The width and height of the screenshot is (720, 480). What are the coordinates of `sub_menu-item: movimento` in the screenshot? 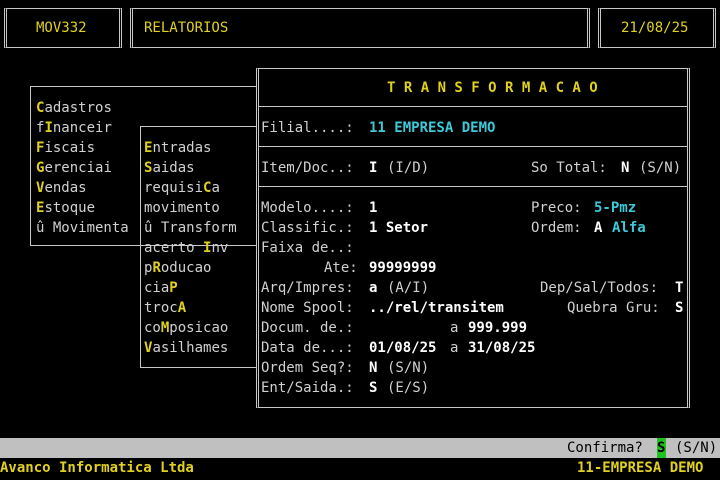 It's located at (182, 208).